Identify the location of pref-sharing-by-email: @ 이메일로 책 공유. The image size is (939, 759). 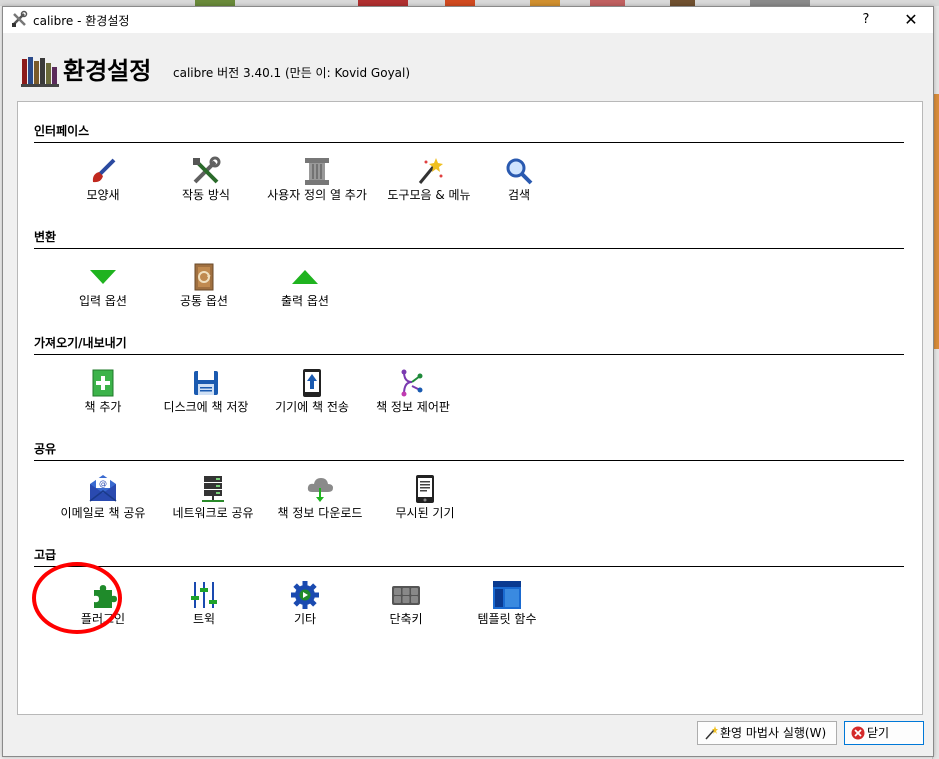
(103, 502).